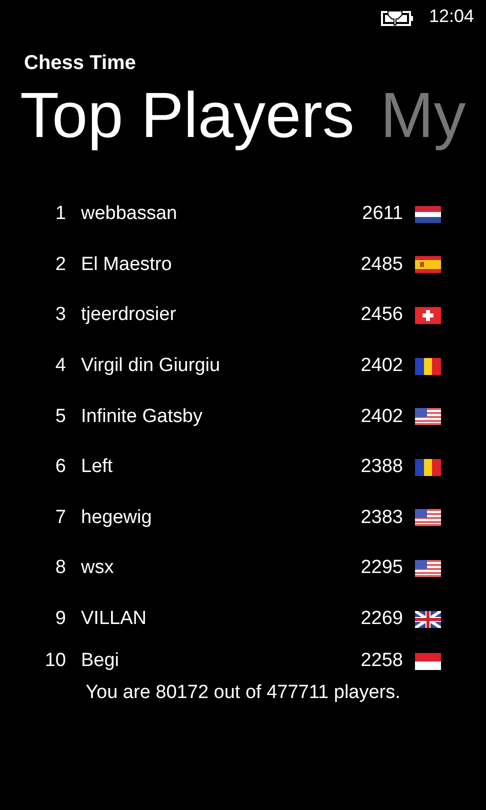  Describe the element at coordinates (381, 661) in the screenshot. I see `player-rating: 2258` at that location.